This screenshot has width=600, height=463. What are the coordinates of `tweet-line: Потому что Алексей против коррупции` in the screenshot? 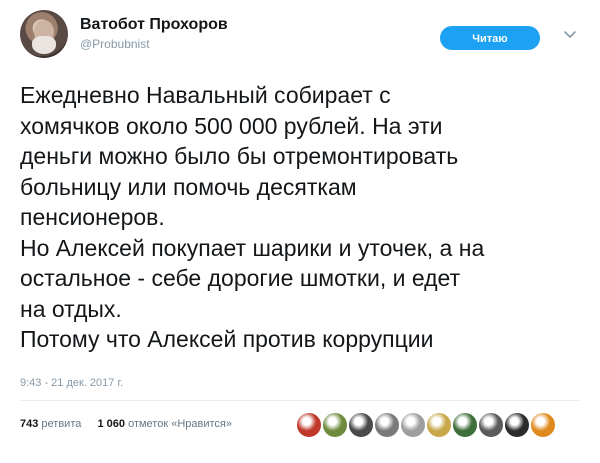 It's located at (227, 339).